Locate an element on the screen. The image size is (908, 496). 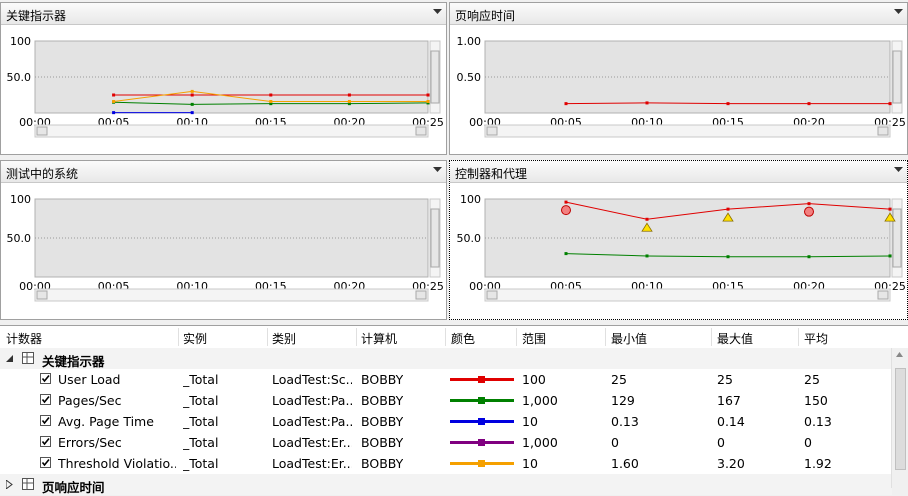
column-header-range: 范围 is located at coordinates (534, 338).